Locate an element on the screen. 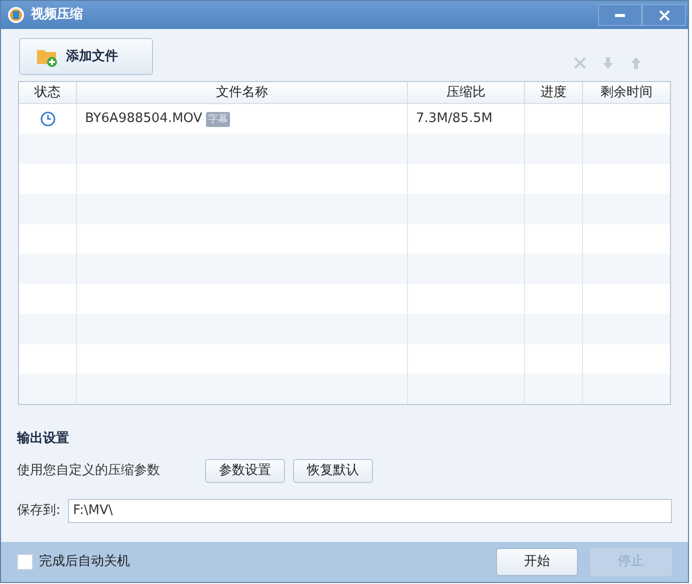  output-settings-heading: 输出设置 is located at coordinates (43, 439).